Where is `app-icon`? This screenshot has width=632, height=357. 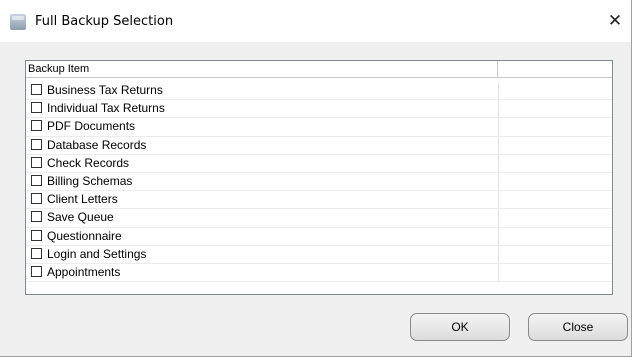
app-icon is located at coordinates (18, 22).